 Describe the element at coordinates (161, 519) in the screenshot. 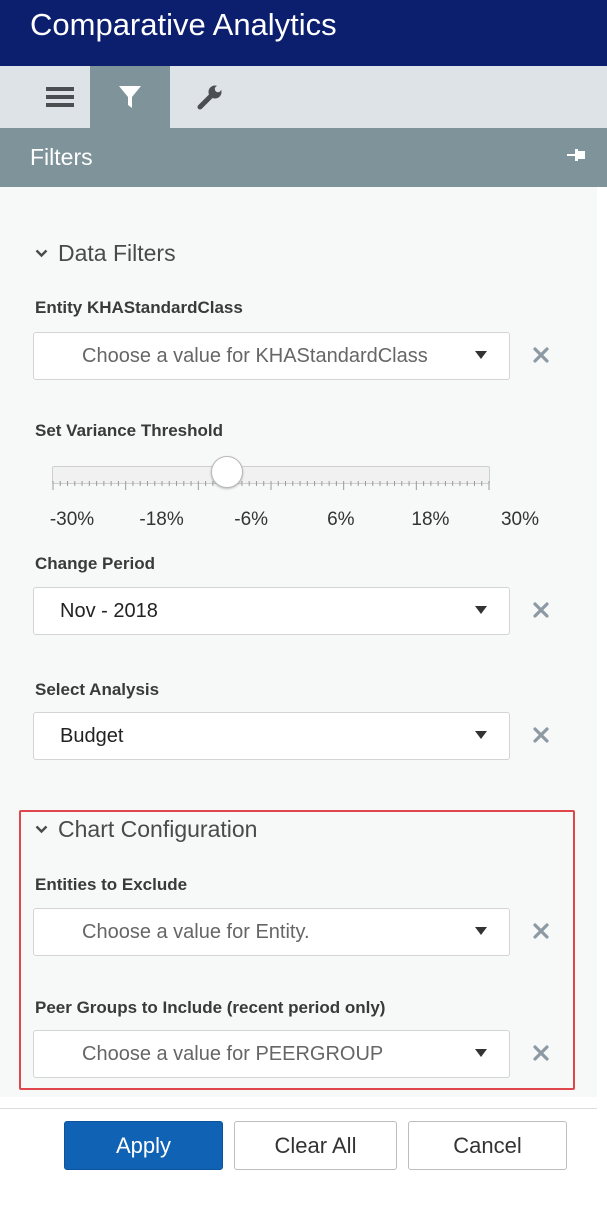

I see `slider-tick-label: -18%` at that location.